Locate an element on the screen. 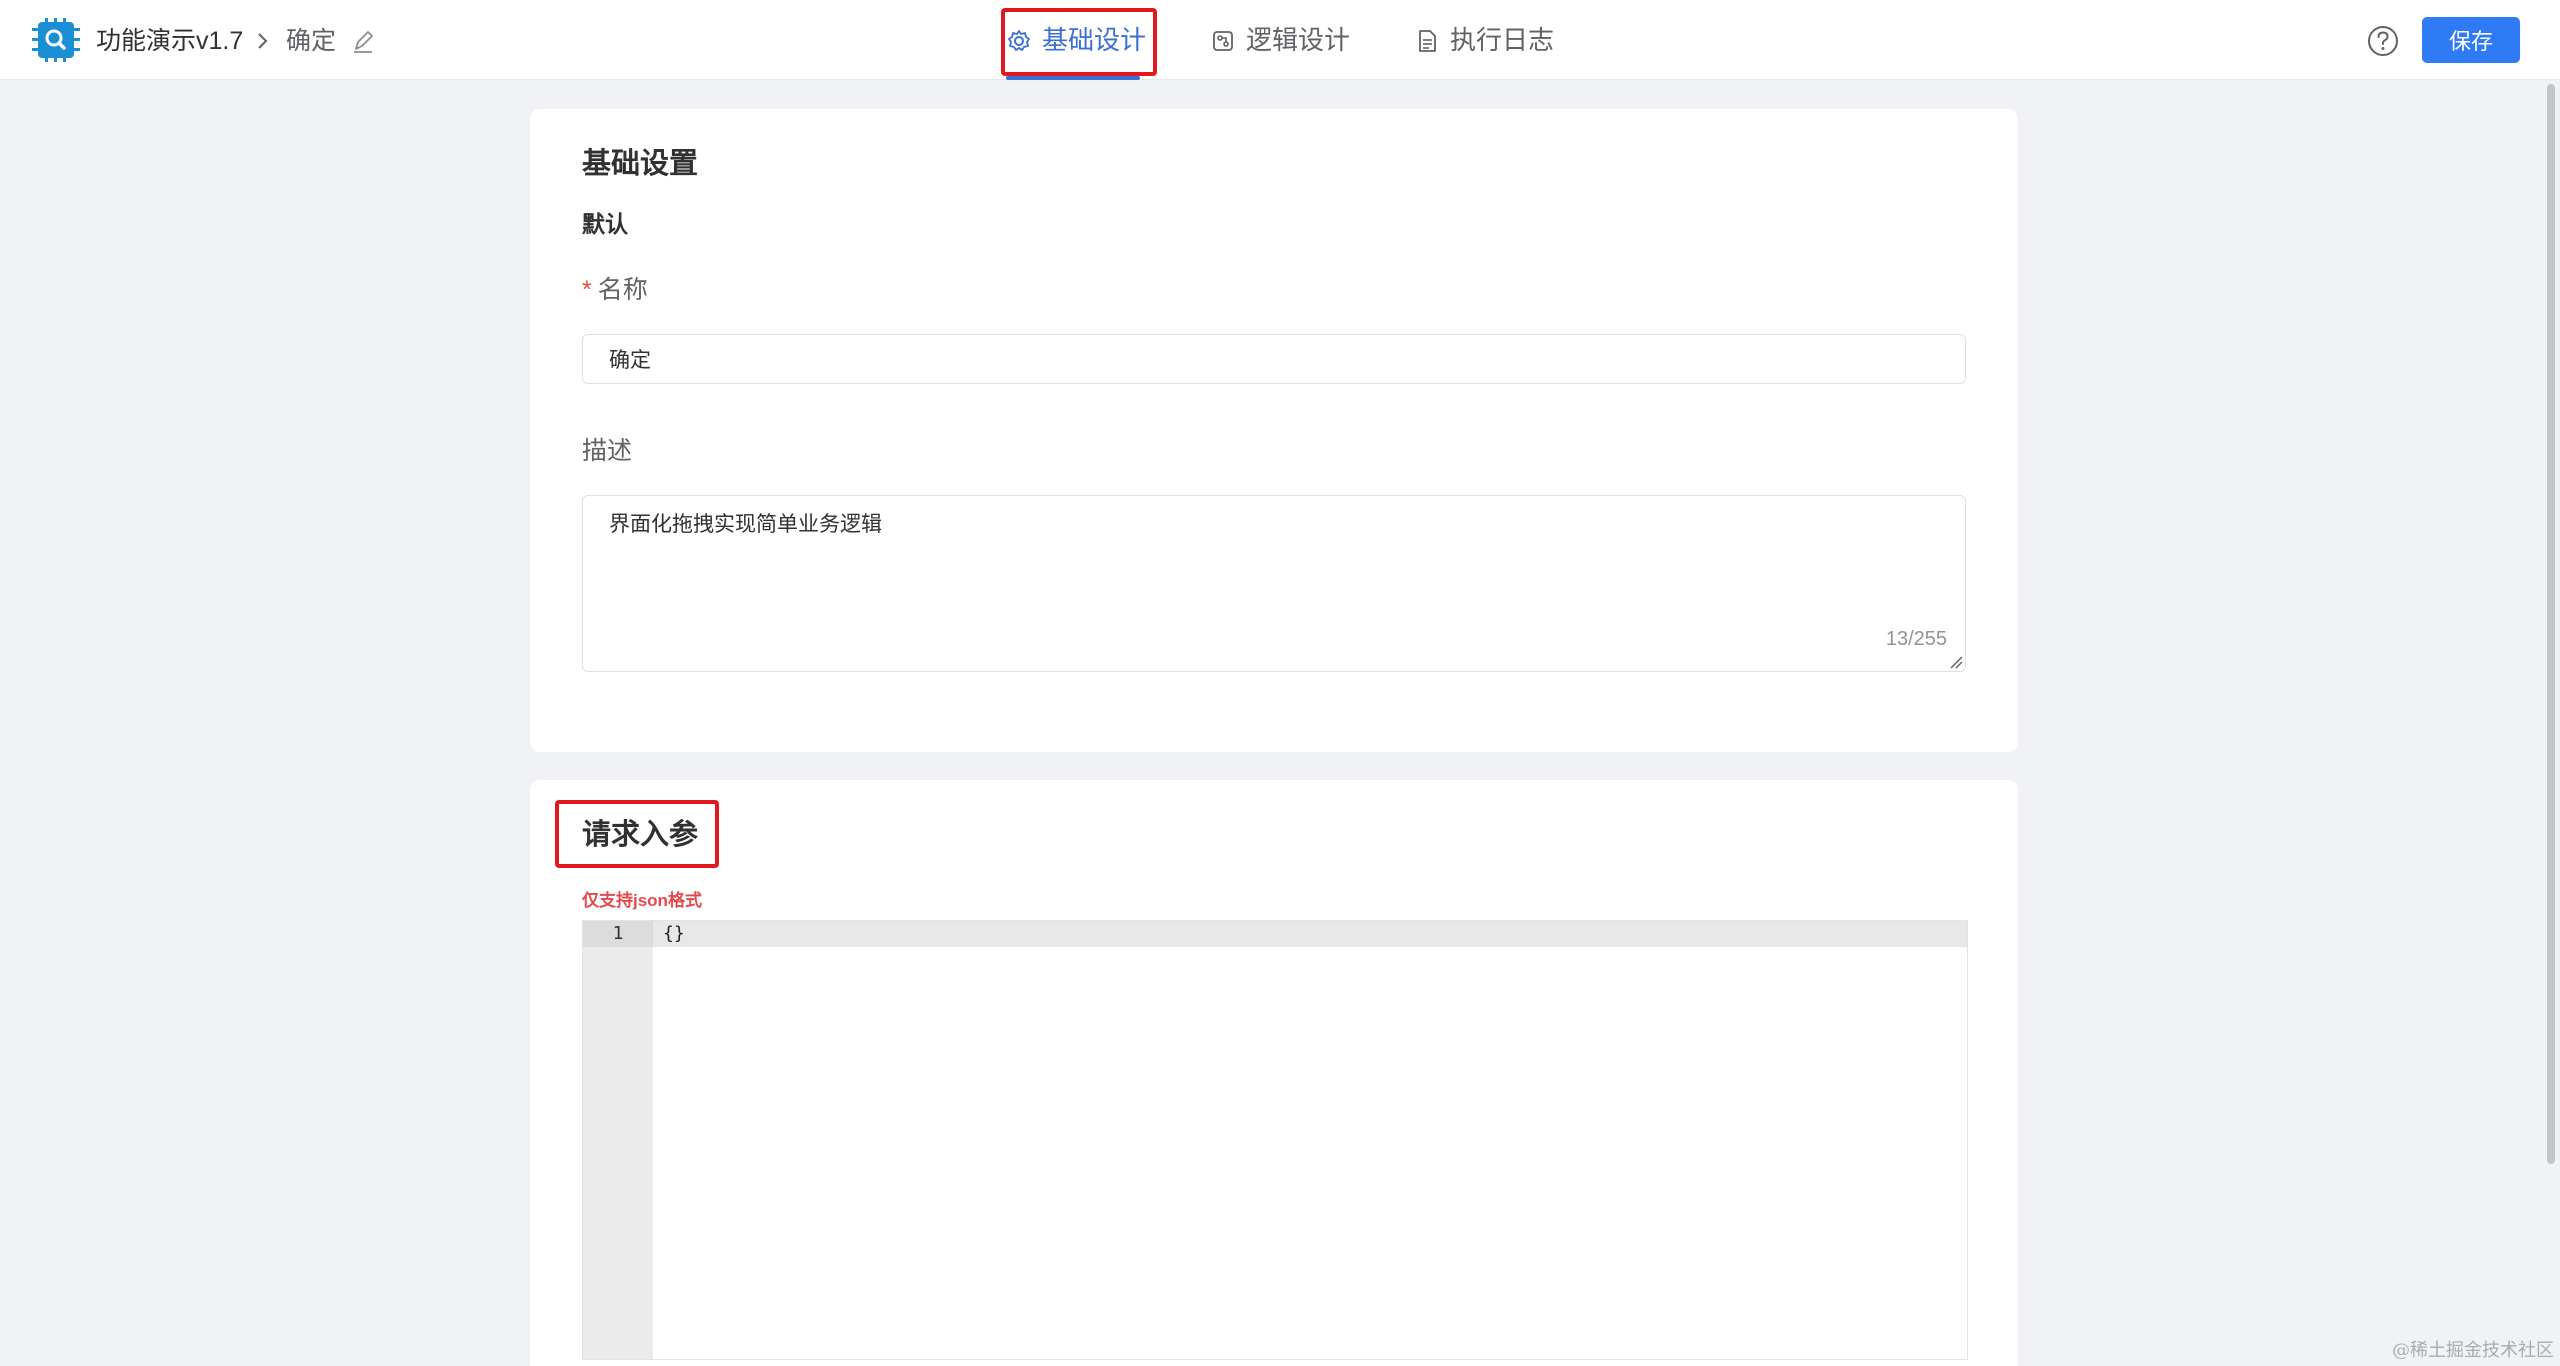  app-title: 功能演示v1.7 is located at coordinates (169, 41).